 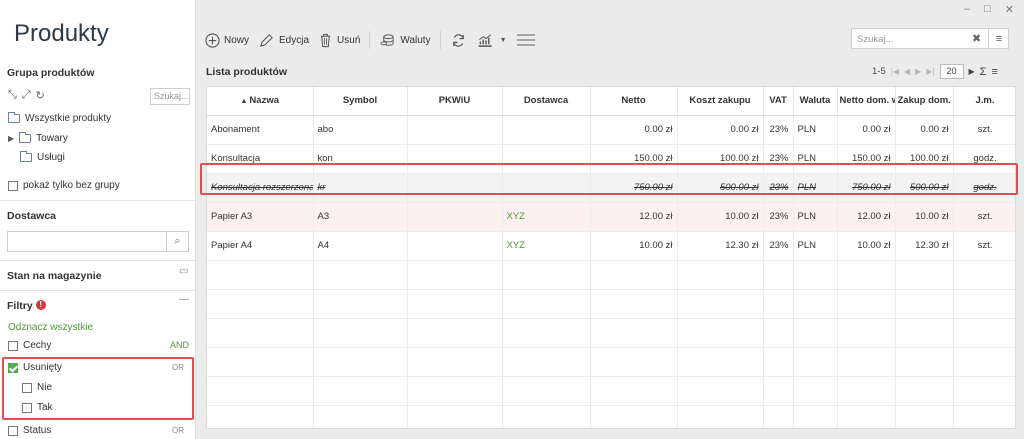 I want to click on new-button: Nowy, so click(x=227, y=40).